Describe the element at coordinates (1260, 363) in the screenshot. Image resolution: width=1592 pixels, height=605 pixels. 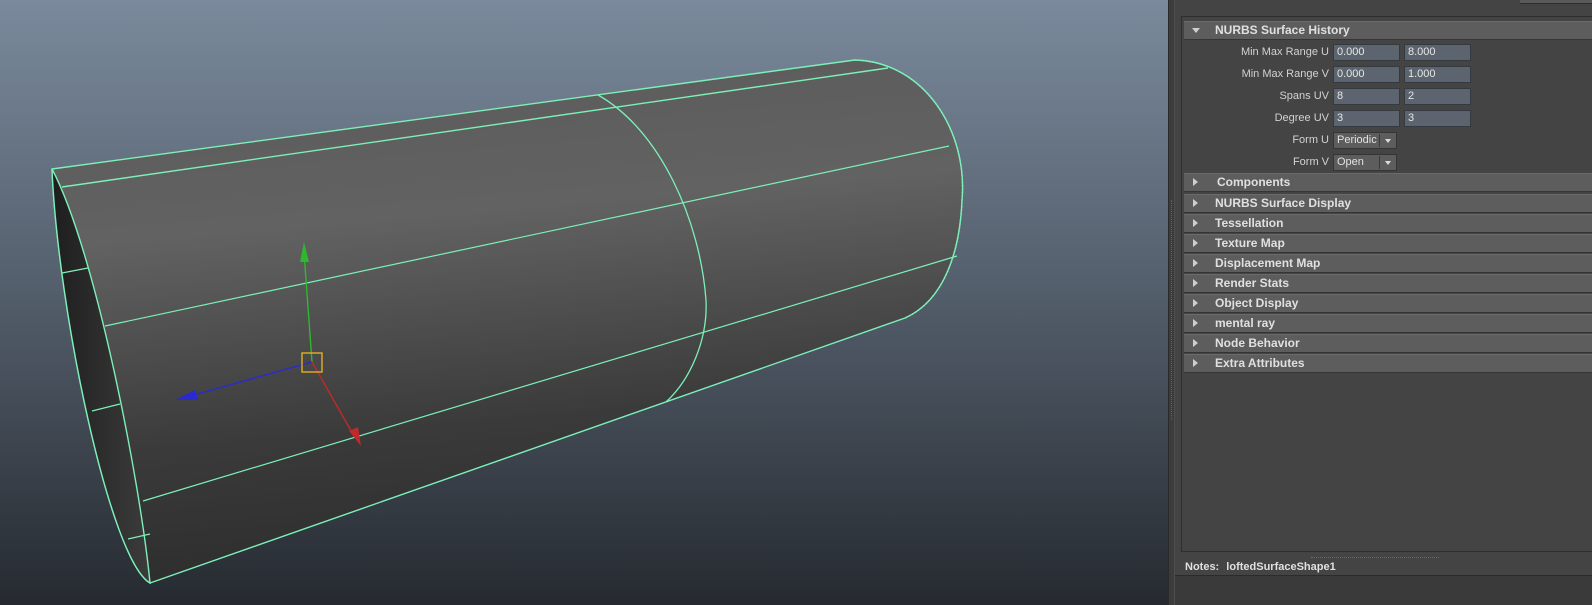
I see `section-title: Extra Attributes` at that location.